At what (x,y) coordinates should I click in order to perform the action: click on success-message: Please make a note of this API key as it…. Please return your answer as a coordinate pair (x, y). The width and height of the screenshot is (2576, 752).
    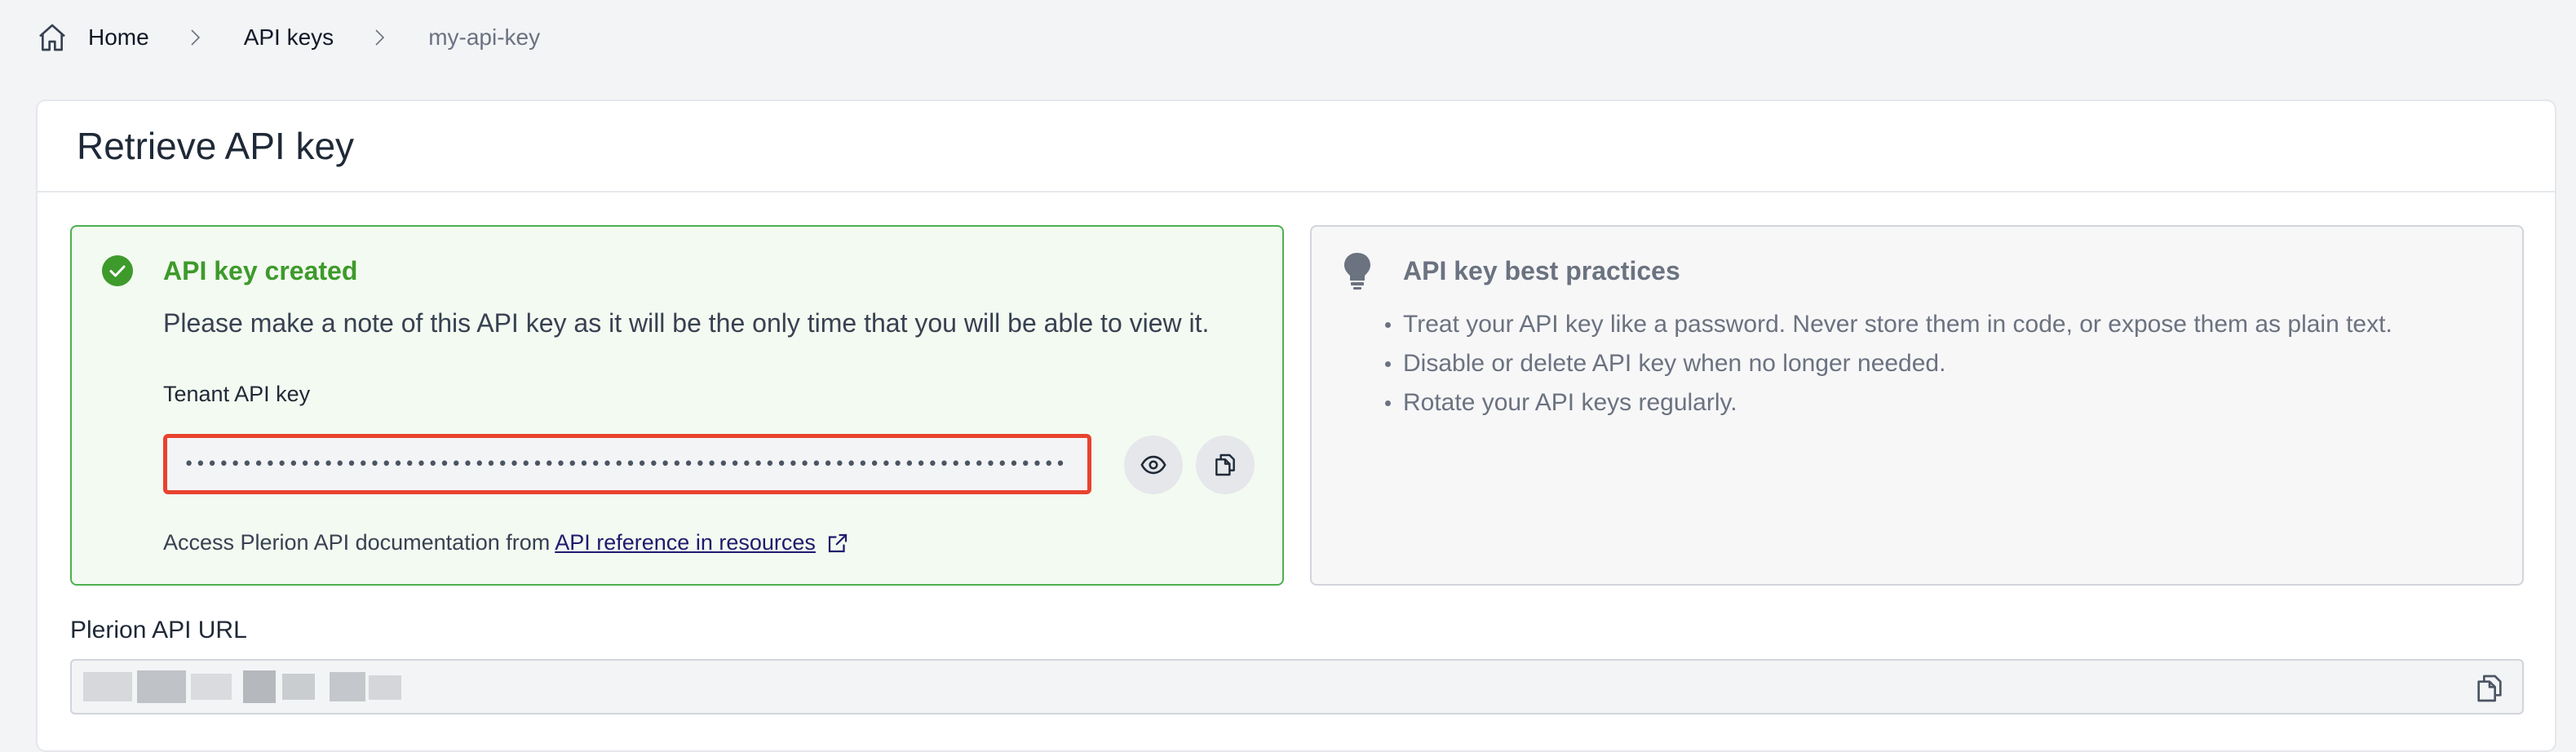
    Looking at the image, I should click on (686, 323).